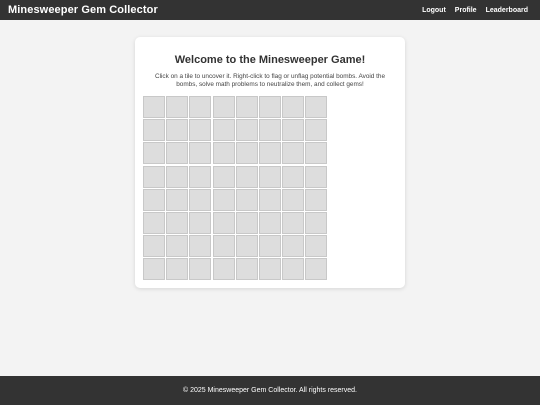 This screenshot has height=405, width=540. I want to click on app-title: Minesweeper Gem Collector, so click(83, 10).